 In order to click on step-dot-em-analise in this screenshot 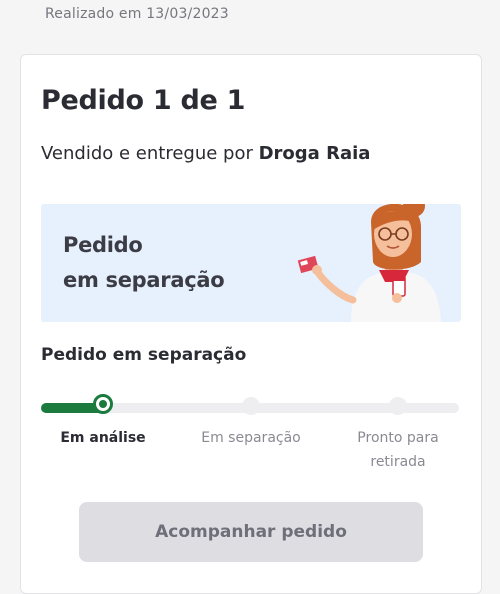, I will do `click(103, 404)`.